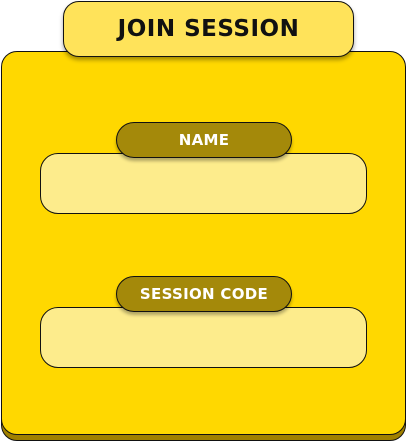 This screenshot has height=442, width=407. I want to click on page-title: JOIN SESSION, so click(208, 29).